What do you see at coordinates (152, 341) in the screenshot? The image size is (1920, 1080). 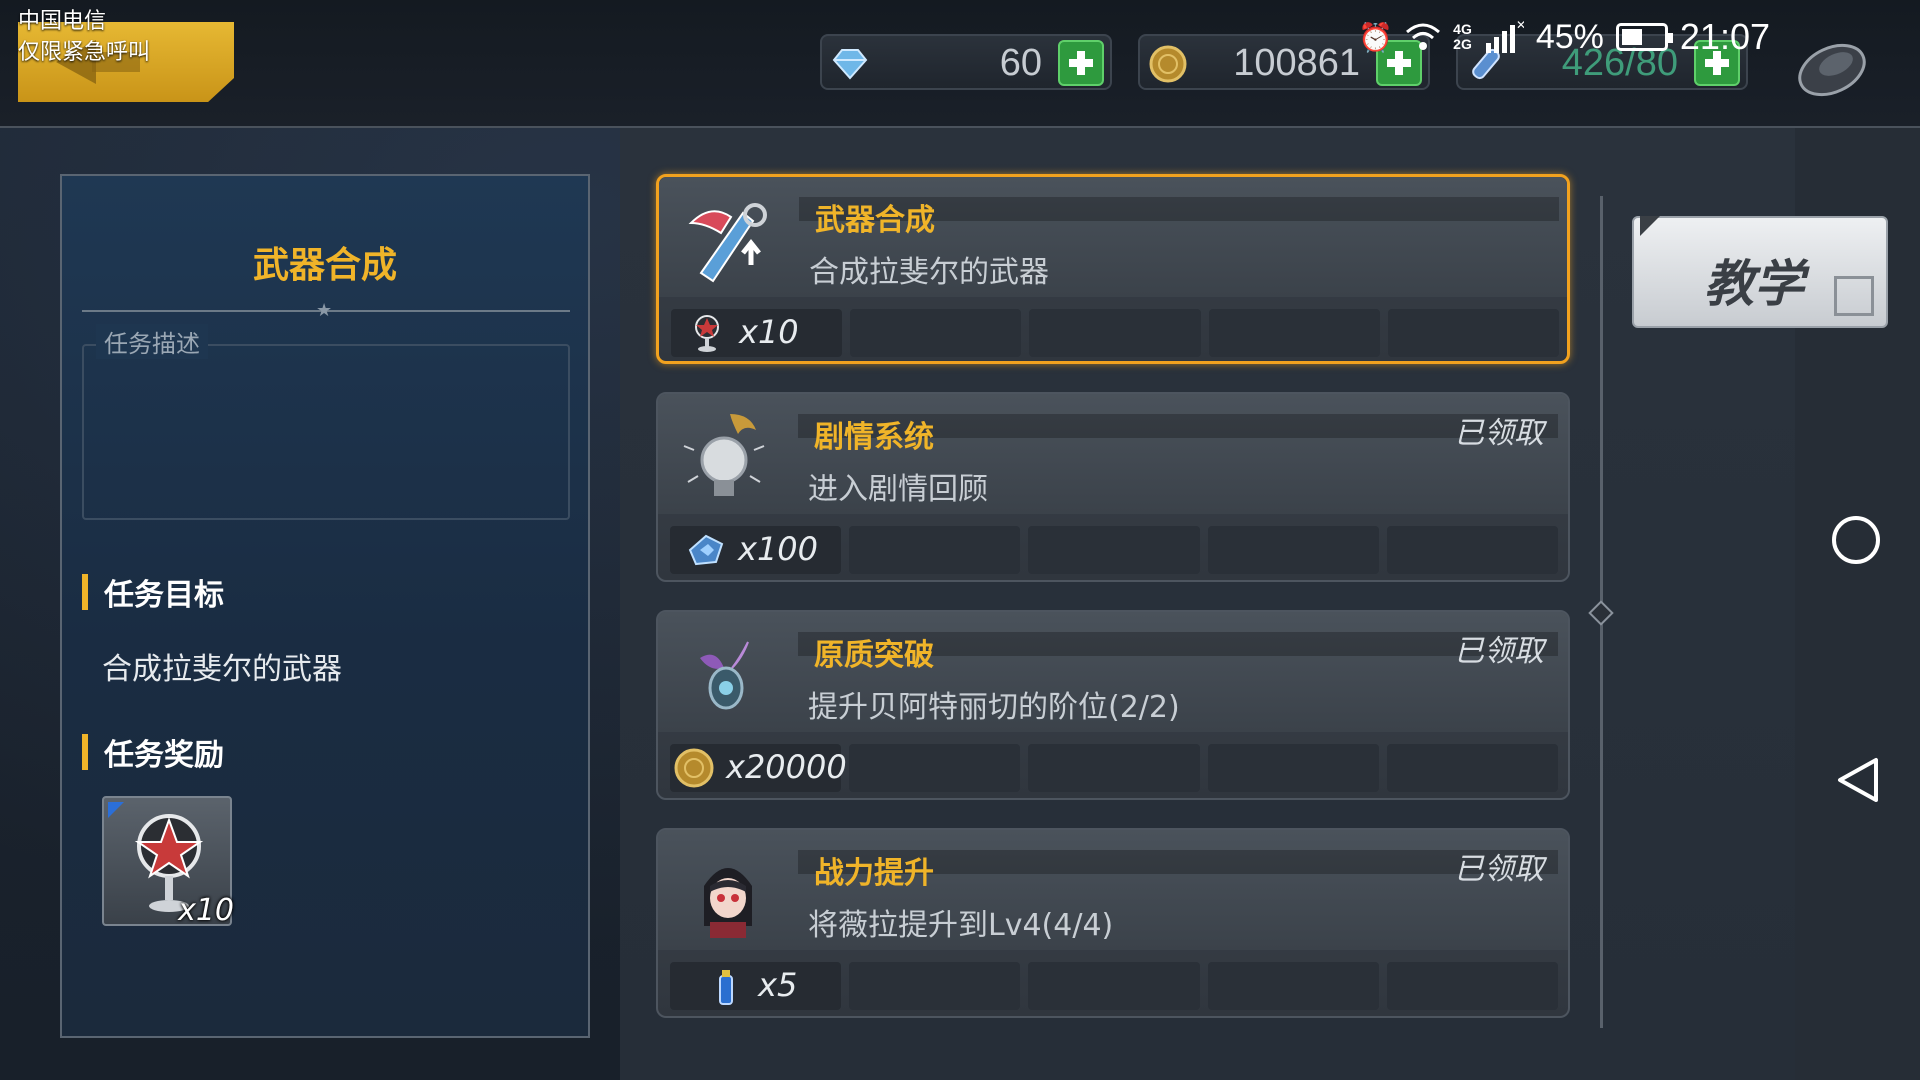 I see `description-label: 任务描述` at bounding box center [152, 341].